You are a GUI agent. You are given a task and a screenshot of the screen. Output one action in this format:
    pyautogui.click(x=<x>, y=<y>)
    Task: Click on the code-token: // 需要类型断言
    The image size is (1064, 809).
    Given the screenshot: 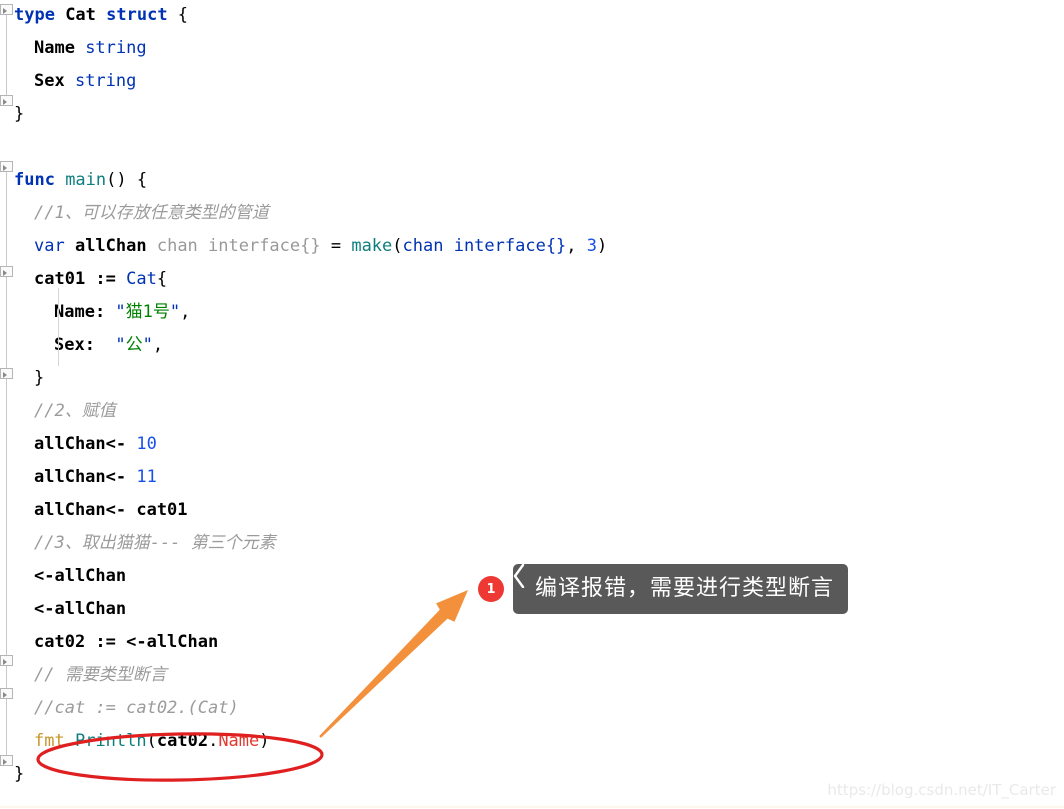 What is the action you would take?
    pyautogui.click(x=100, y=675)
    